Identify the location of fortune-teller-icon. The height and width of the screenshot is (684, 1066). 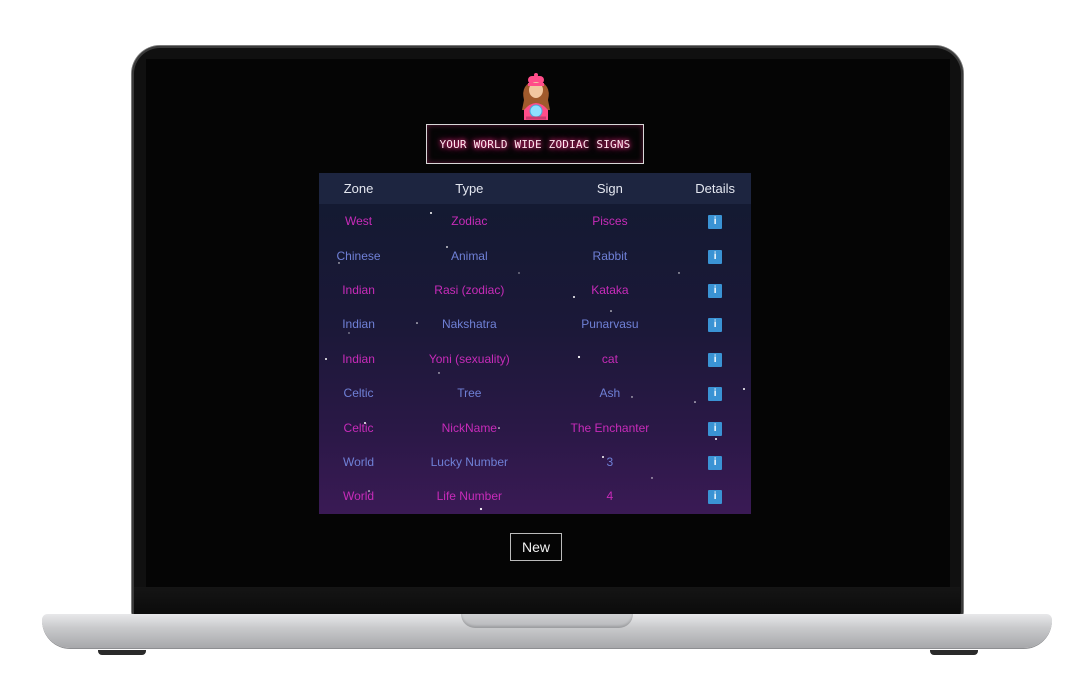
(536, 96).